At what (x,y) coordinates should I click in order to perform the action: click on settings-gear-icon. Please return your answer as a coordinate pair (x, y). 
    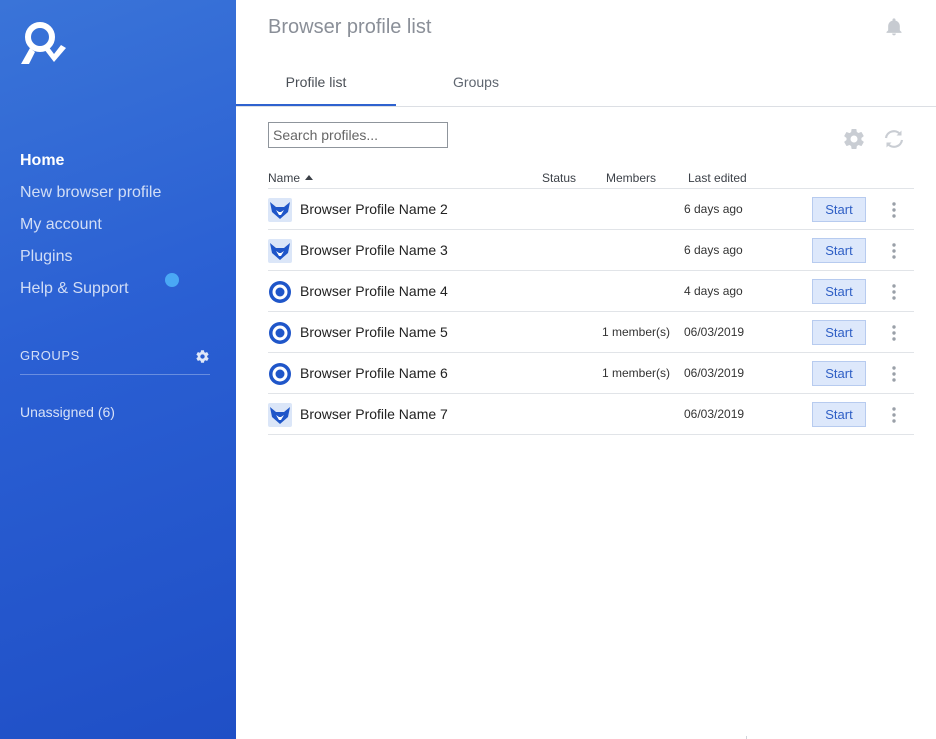
    Looking at the image, I should click on (854, 139).